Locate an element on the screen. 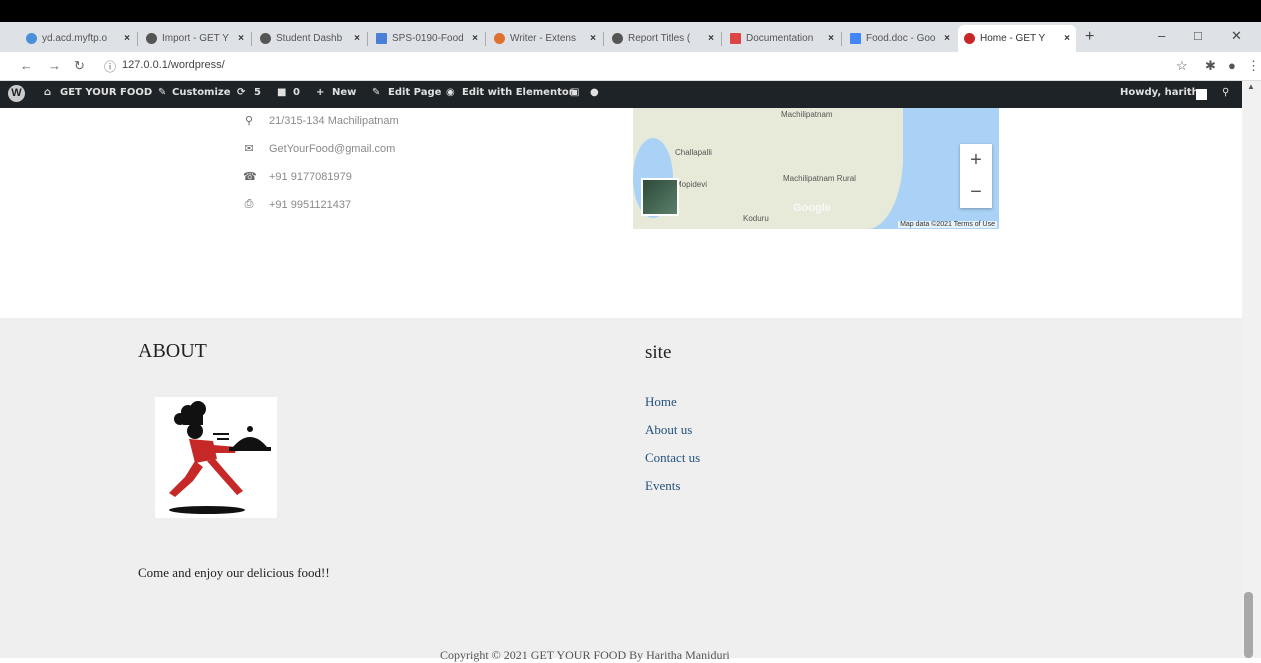 This screenshot has height=663, width=1261. browser-tab: yd.acd.myftp.o × is located at coordinates (78, 38).